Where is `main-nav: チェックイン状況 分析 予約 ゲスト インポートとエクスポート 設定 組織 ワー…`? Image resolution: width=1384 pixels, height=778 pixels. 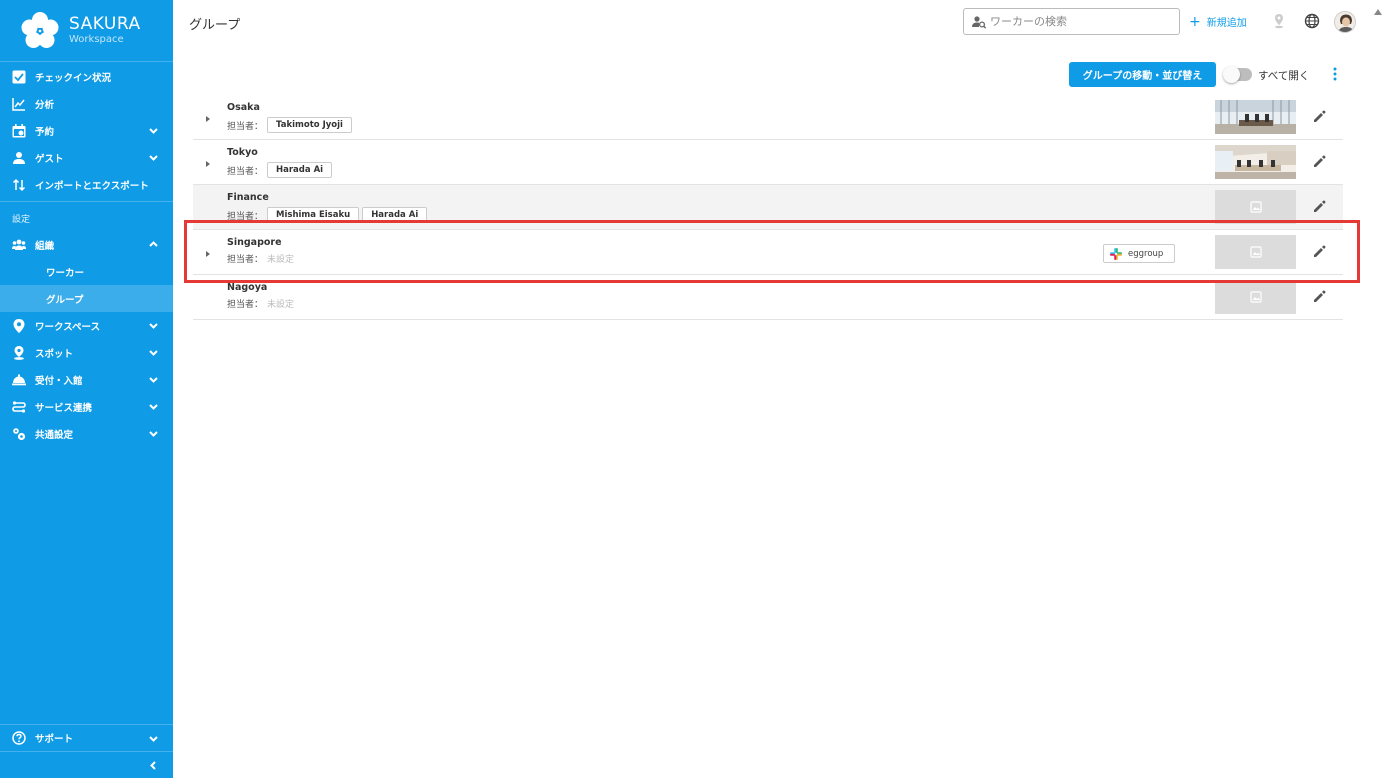 main-nav: チェックイン状況 分析 予約 ゲスト インポートとエクスポート 設定 組織 ワー… is located at coordinates (86, 254).